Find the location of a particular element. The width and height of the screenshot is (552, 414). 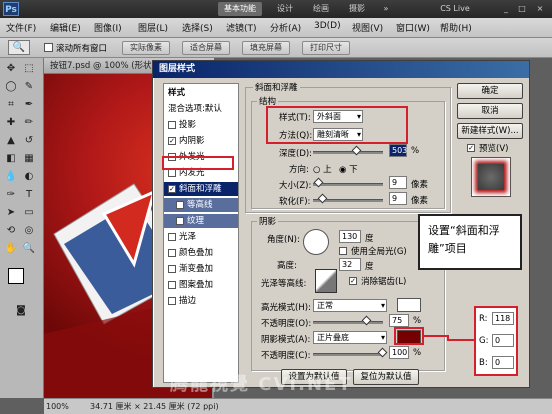

scroll-all-checkbox is located at coordinates (48, 47).